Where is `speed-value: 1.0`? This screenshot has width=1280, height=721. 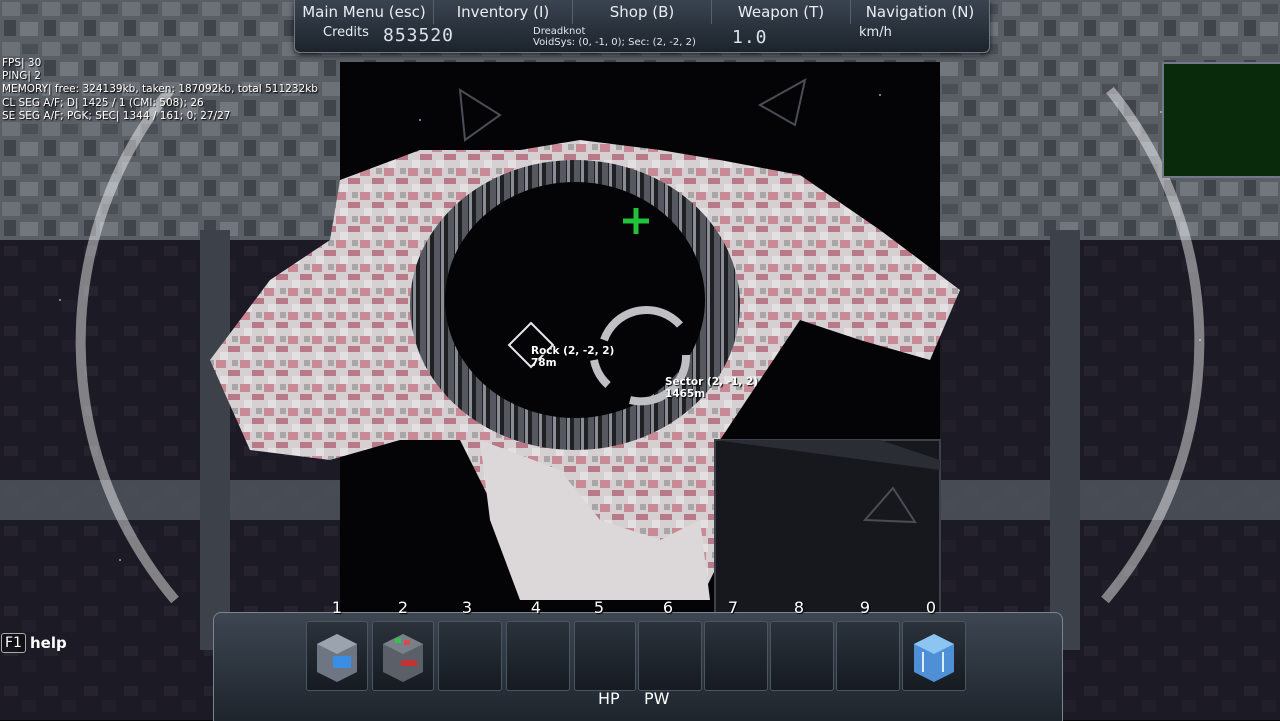 speed-value: 1.0 is located at coordinates (750, 37).